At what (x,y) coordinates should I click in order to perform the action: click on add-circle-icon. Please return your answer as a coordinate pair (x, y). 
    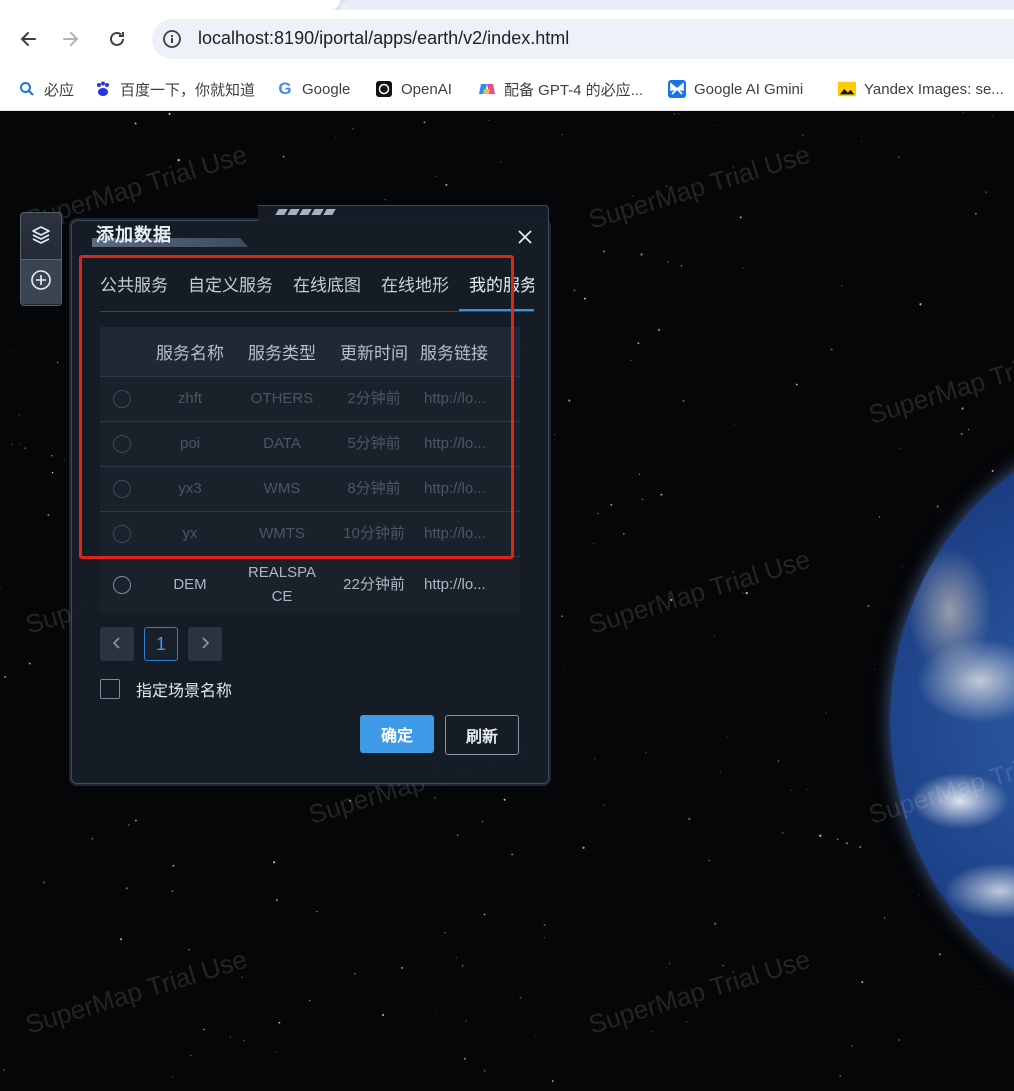
    Looking at the image, I should click on (41, 282).